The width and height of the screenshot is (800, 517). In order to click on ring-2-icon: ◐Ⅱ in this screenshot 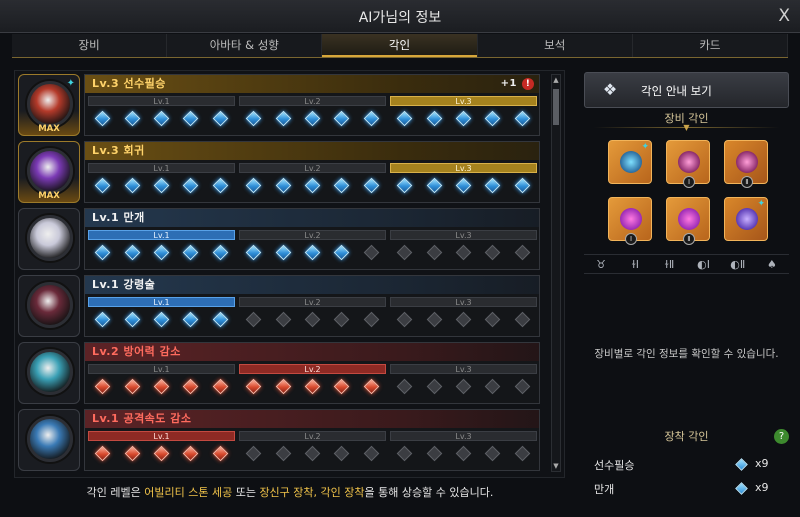, I will do `click(738, 264)`.